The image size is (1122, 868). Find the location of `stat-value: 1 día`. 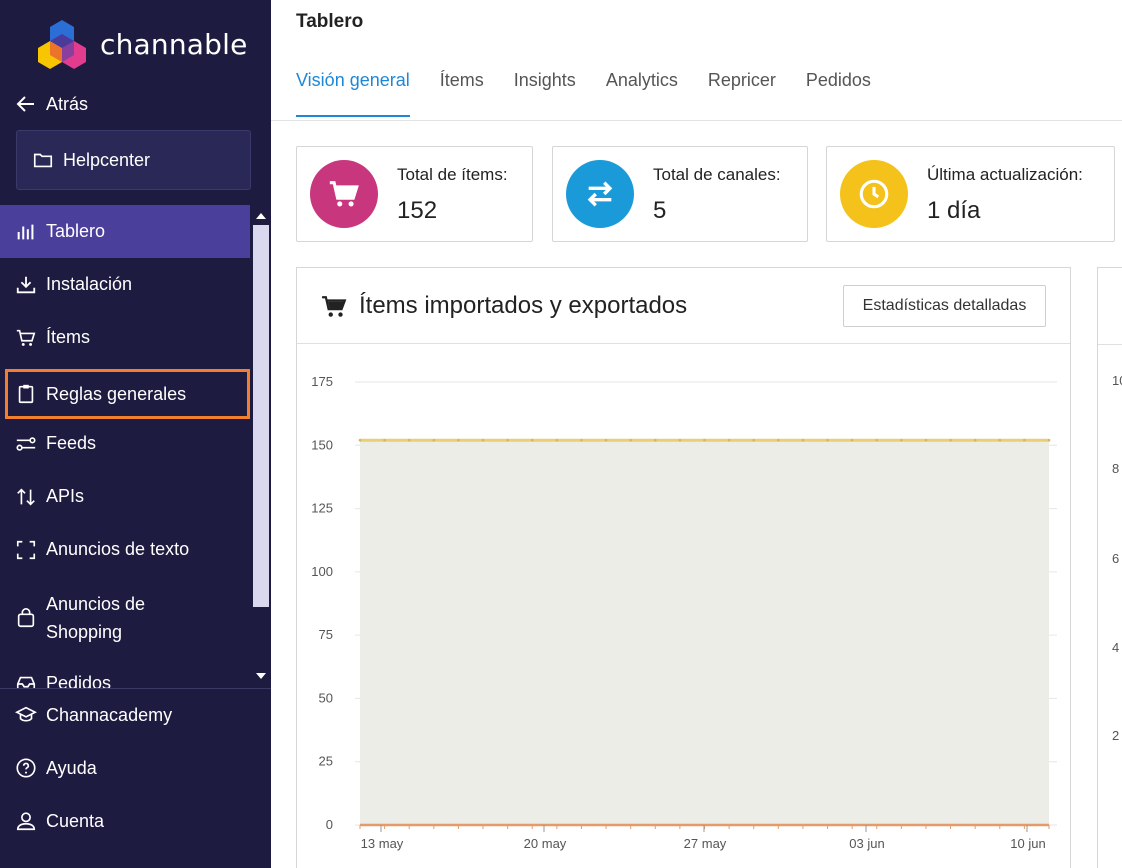

stat-value: 1 día is located at coordinates (954, 210).